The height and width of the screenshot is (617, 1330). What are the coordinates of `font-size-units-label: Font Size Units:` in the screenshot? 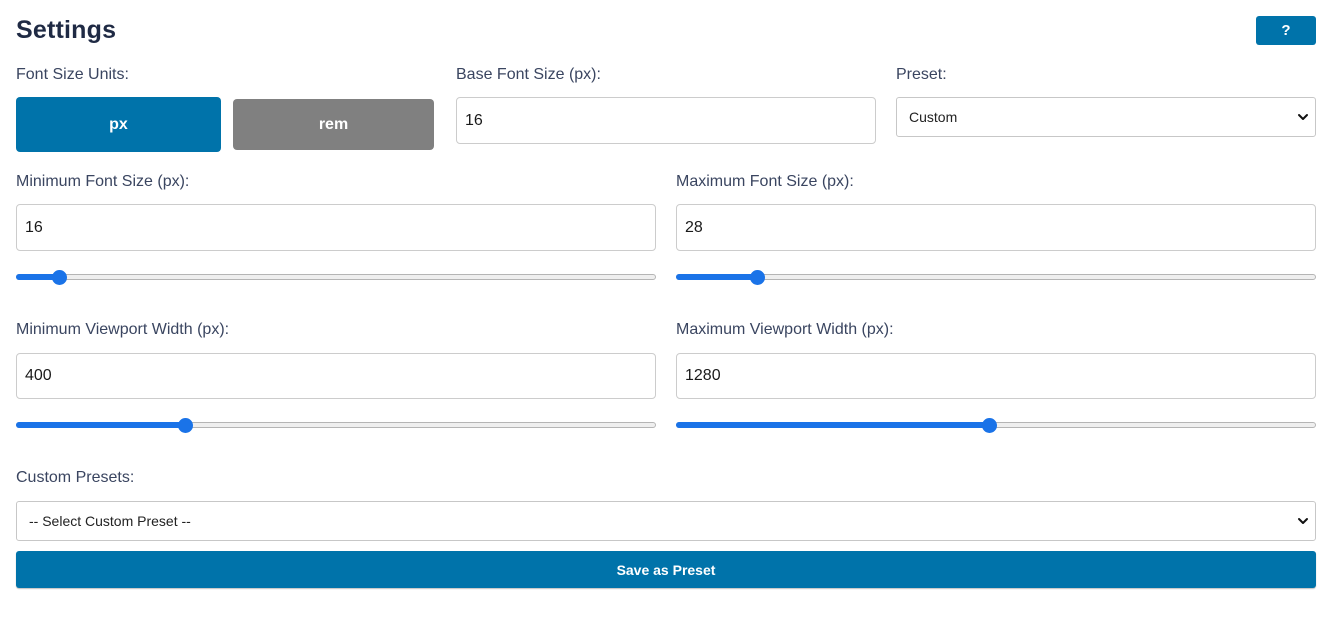 It's located at (72, 74).